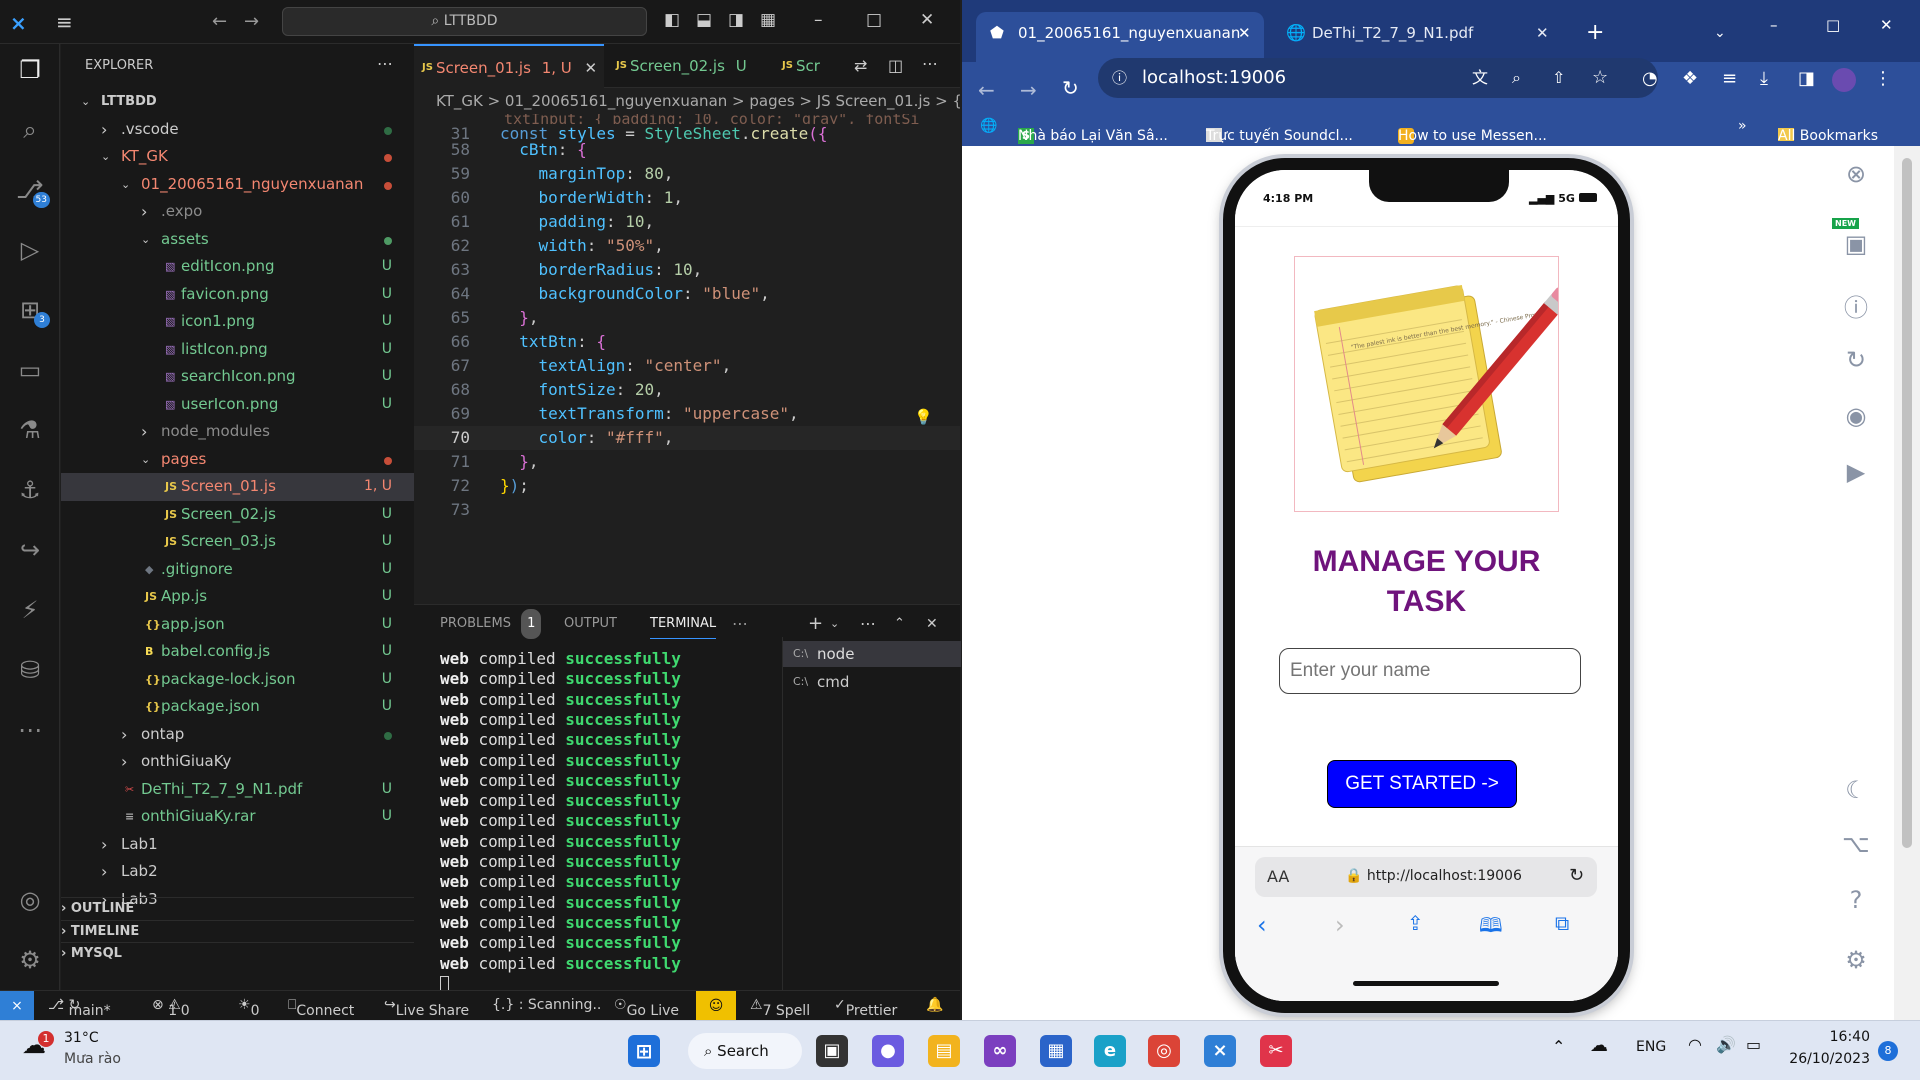 This screenshot has width=1920, height=1080. What do you see at coordinates (1056, 1051) in the screenshot?
I see `store-icon: ▦` at bounding box center [1056, 1051].